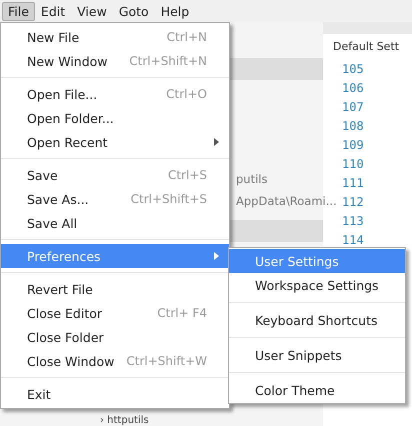 The height and width of the screenshot is (426, 412). Describe the element at coordinates (317, 320) in the screenshot. I see `menu-item: Keyboard Shortcuts` at that location.